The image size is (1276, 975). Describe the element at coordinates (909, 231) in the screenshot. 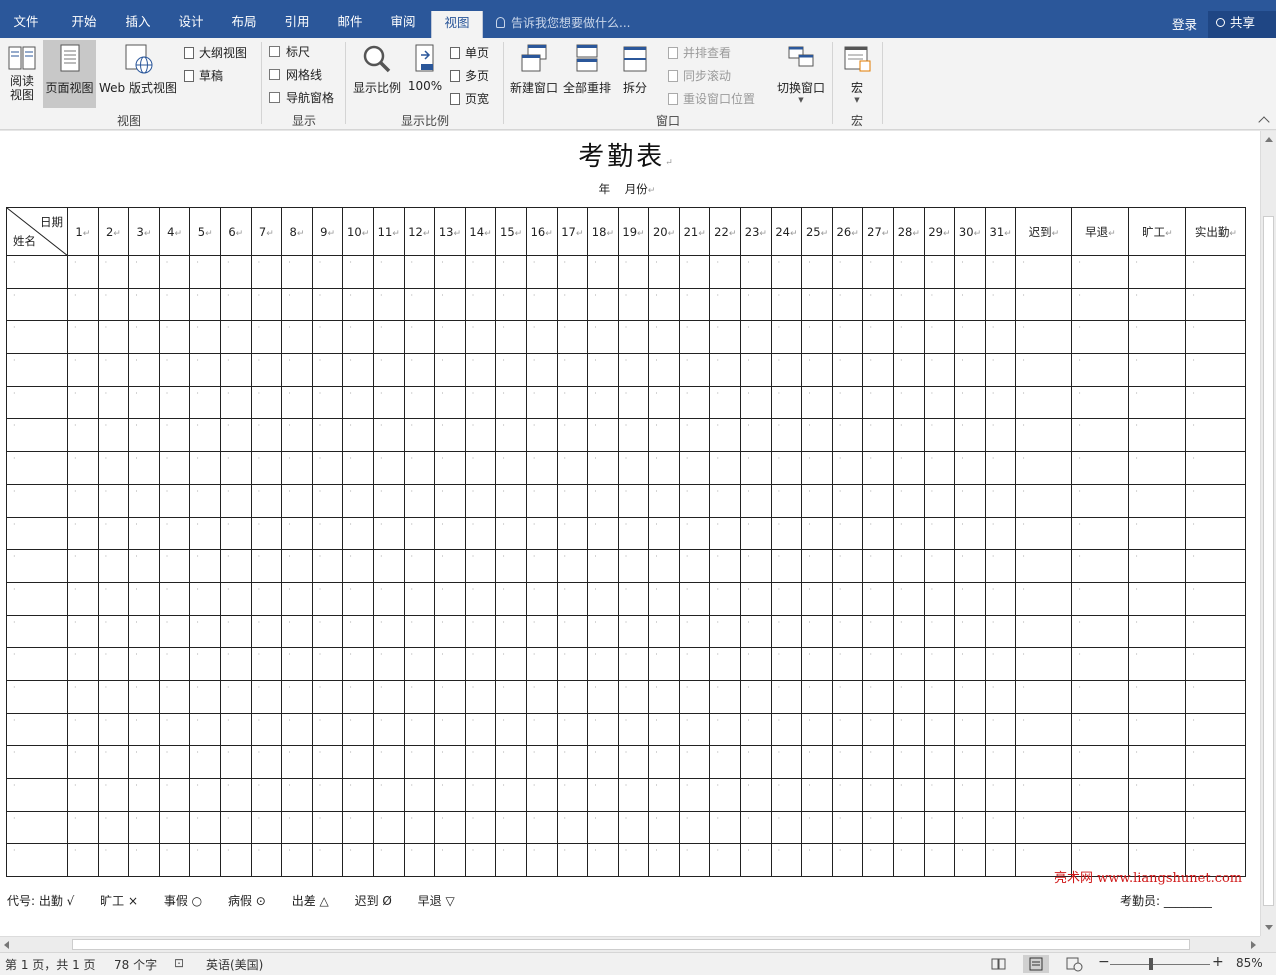

I see `day-header-cell: 28↵` at that location.